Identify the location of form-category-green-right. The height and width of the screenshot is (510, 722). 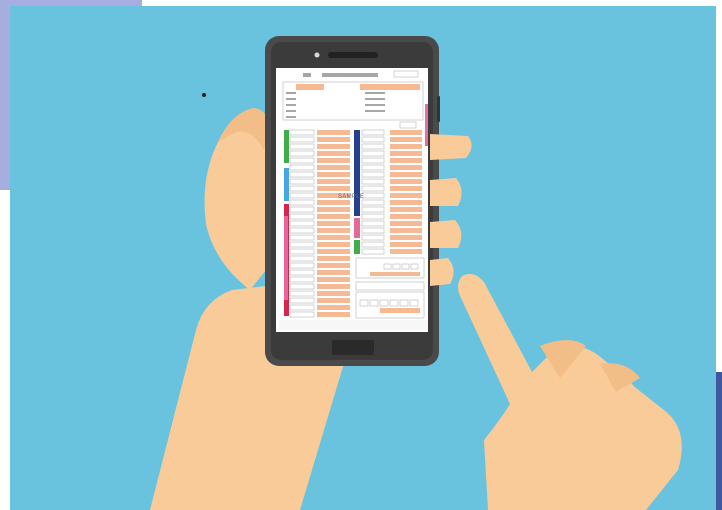
(357, 247).